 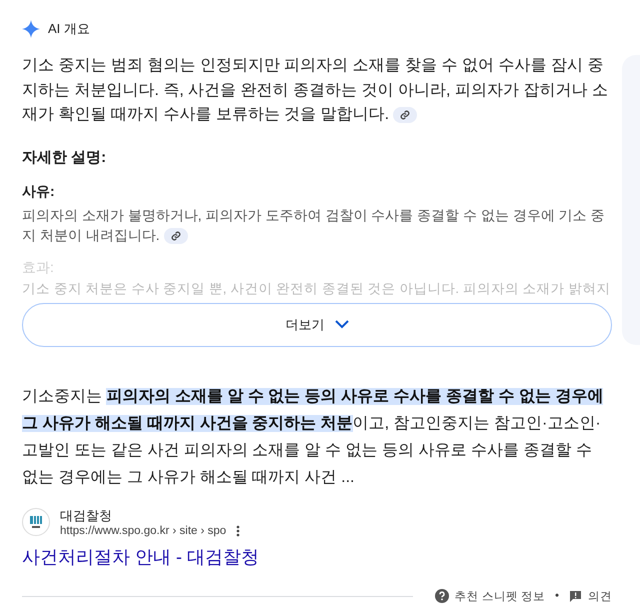 I want to click on snippet-info-link: 추천 스니펫 정보, so click(x=499, y=596).